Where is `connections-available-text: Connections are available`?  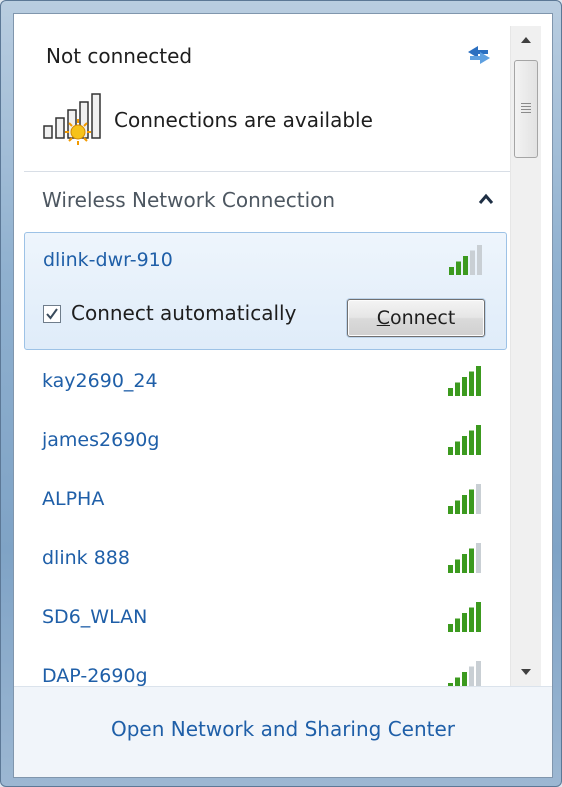
connections-available-text: Connections are available is located at coordinates (243, 120).